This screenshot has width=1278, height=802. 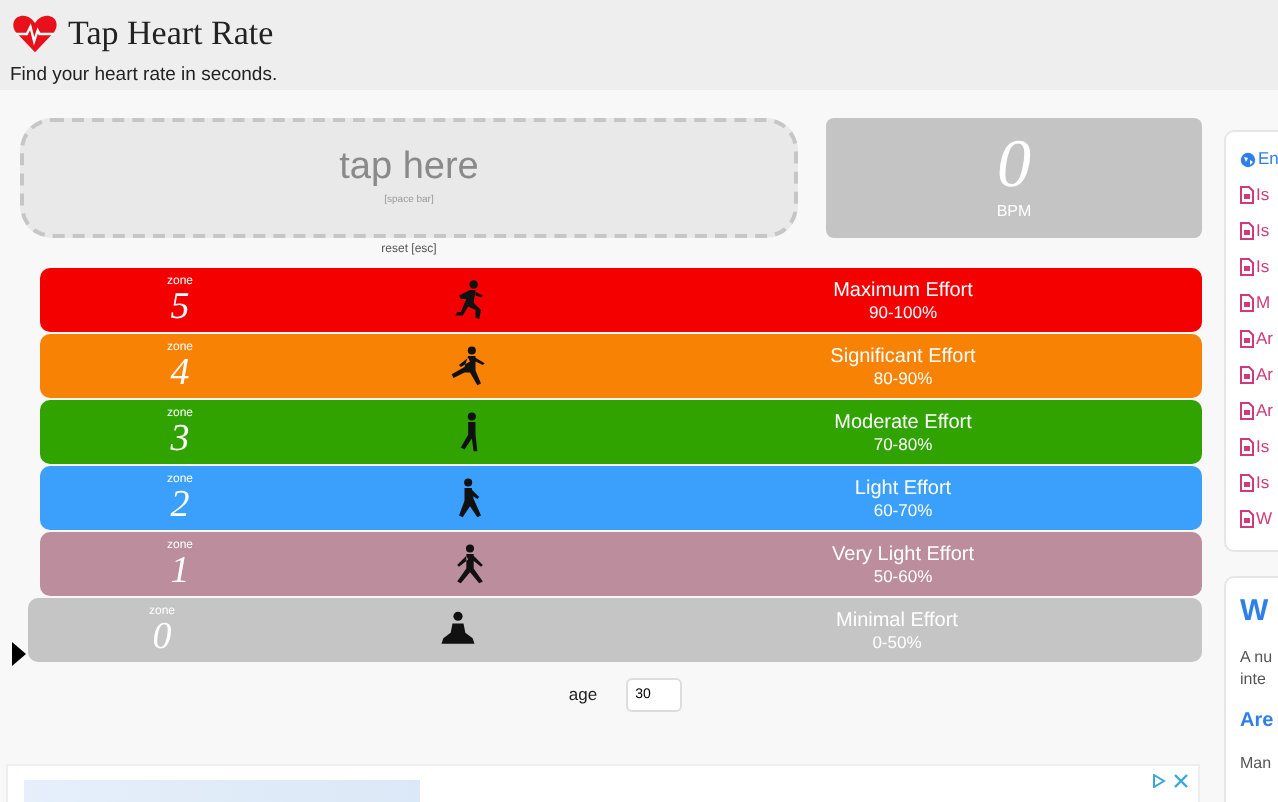 What do you see at coordinates (903, 554) in the screenshot?
I see `effort-label: Very Light Effort` at bounding box center [903, 554].